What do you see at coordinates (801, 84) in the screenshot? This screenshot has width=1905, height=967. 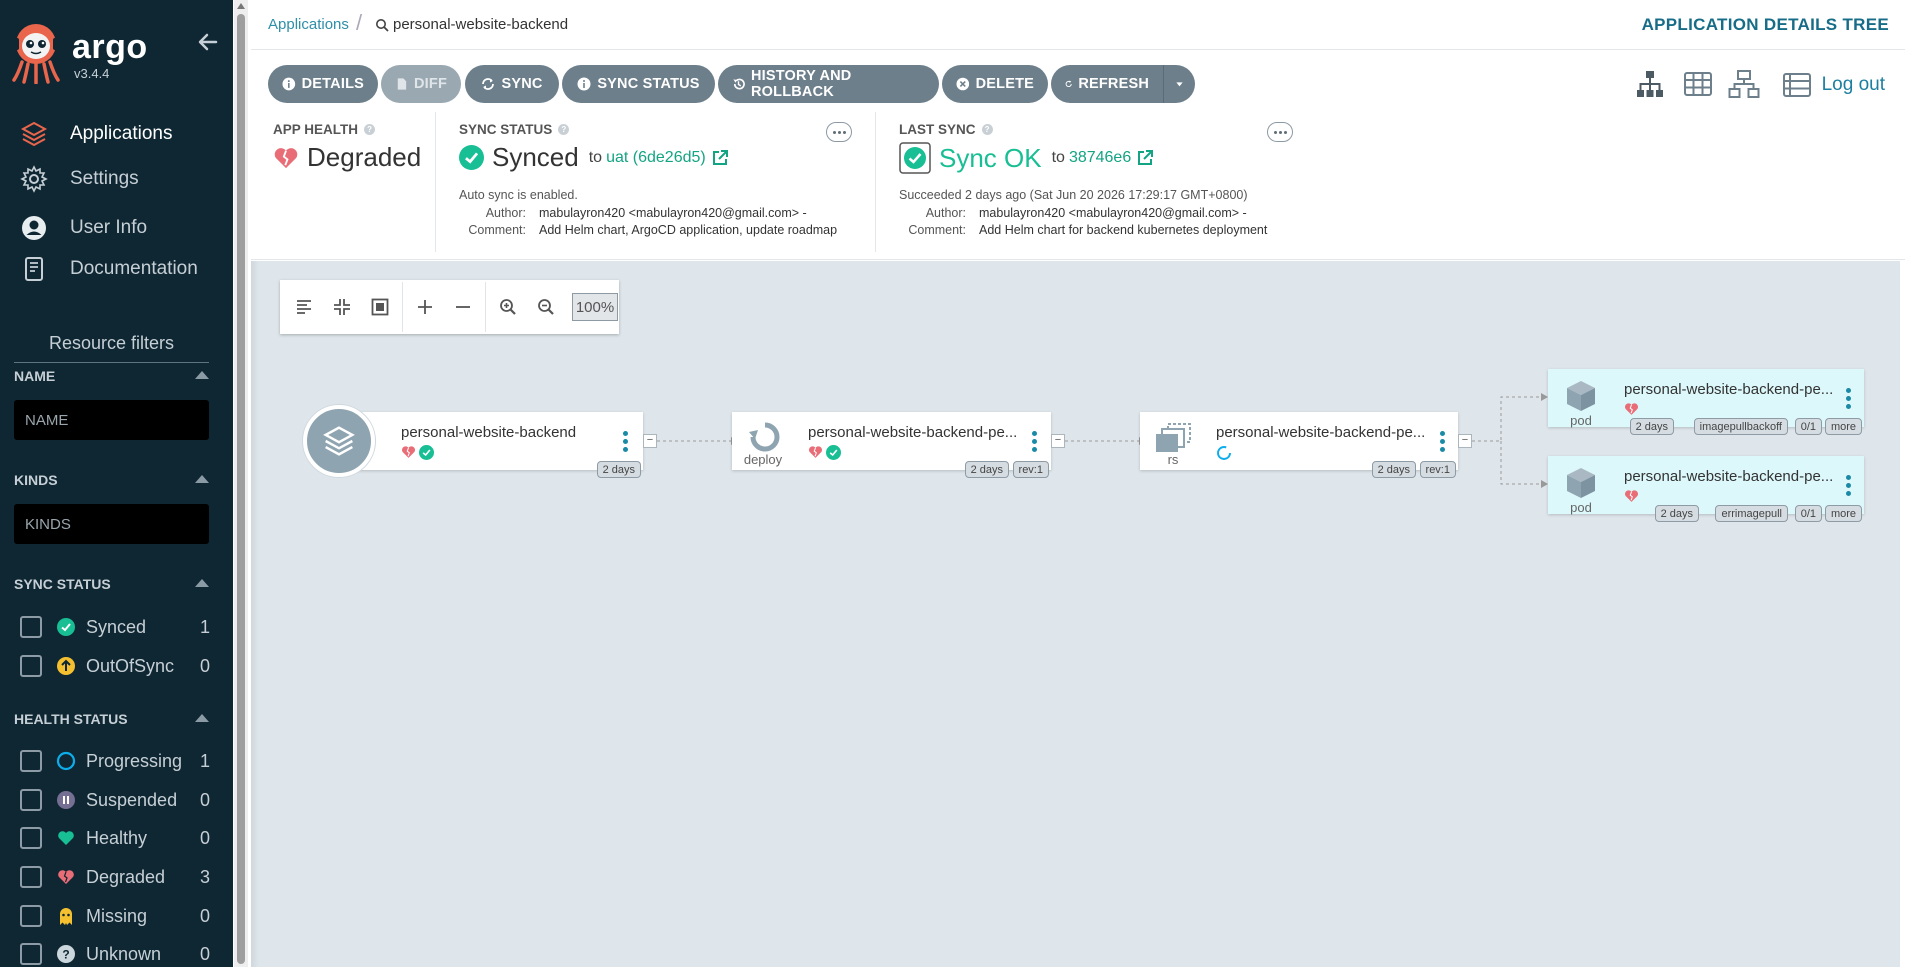 I see `history-button-label: HISTORY AND ROLLBACK` at bounding box center [801, 84].